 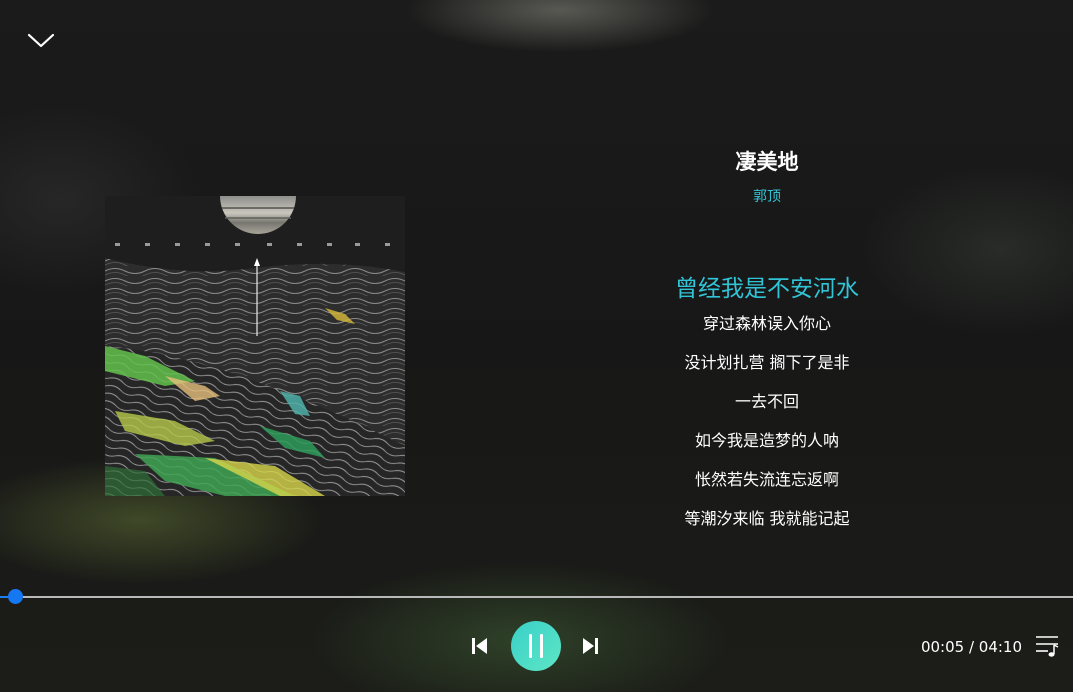 What do you see at coordinates (767, 363) in the screenshot?
I see `lyric-line: 没计划扎营 搁下了是非` at bounding box center [767, 363].